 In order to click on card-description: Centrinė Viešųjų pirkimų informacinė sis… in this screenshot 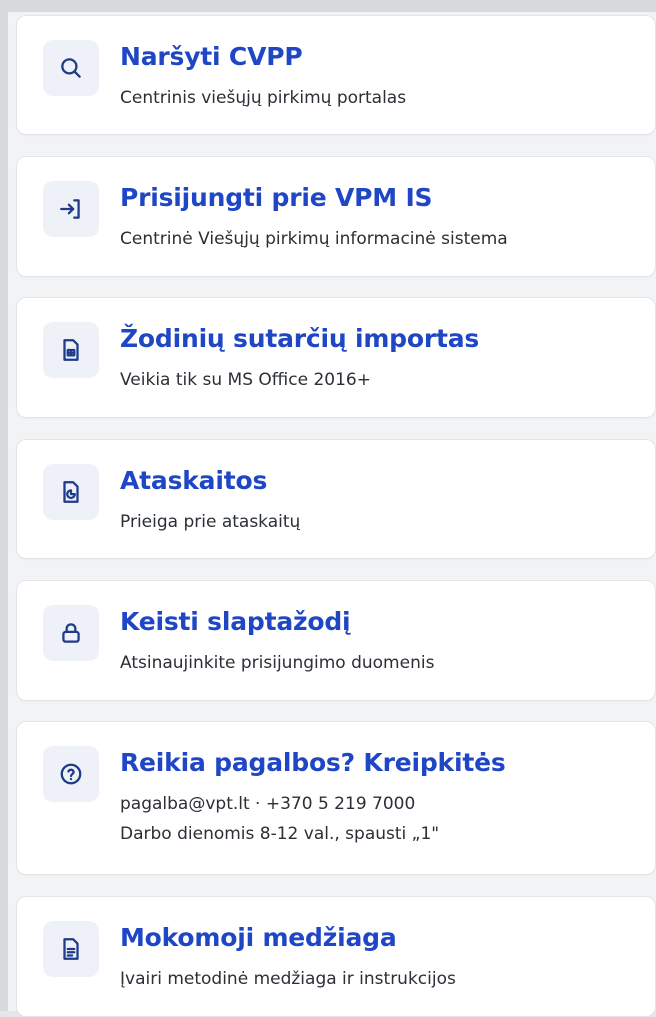, I will do `click(314, 239)`.